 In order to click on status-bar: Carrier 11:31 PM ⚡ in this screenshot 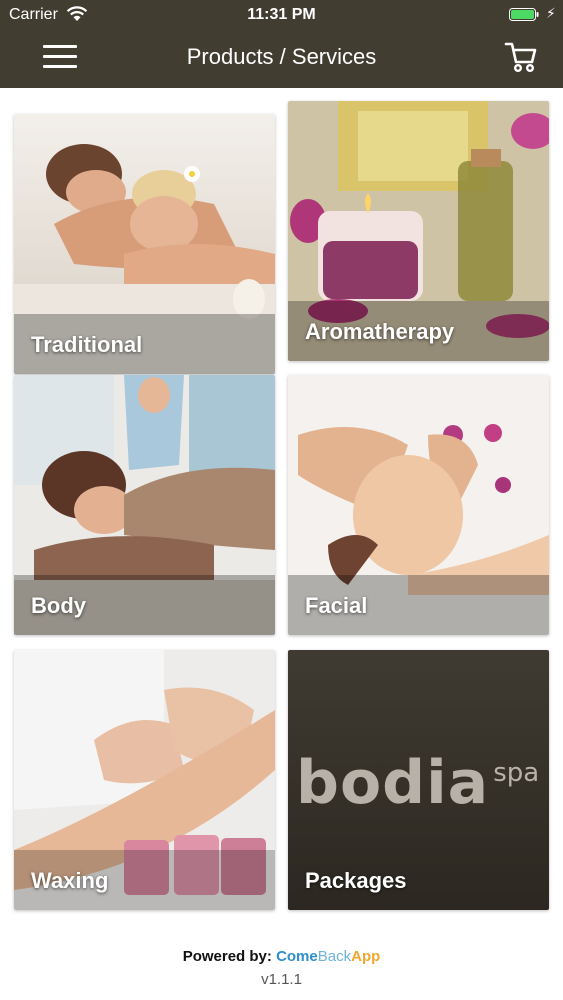, I will do `click(281, 15)`.